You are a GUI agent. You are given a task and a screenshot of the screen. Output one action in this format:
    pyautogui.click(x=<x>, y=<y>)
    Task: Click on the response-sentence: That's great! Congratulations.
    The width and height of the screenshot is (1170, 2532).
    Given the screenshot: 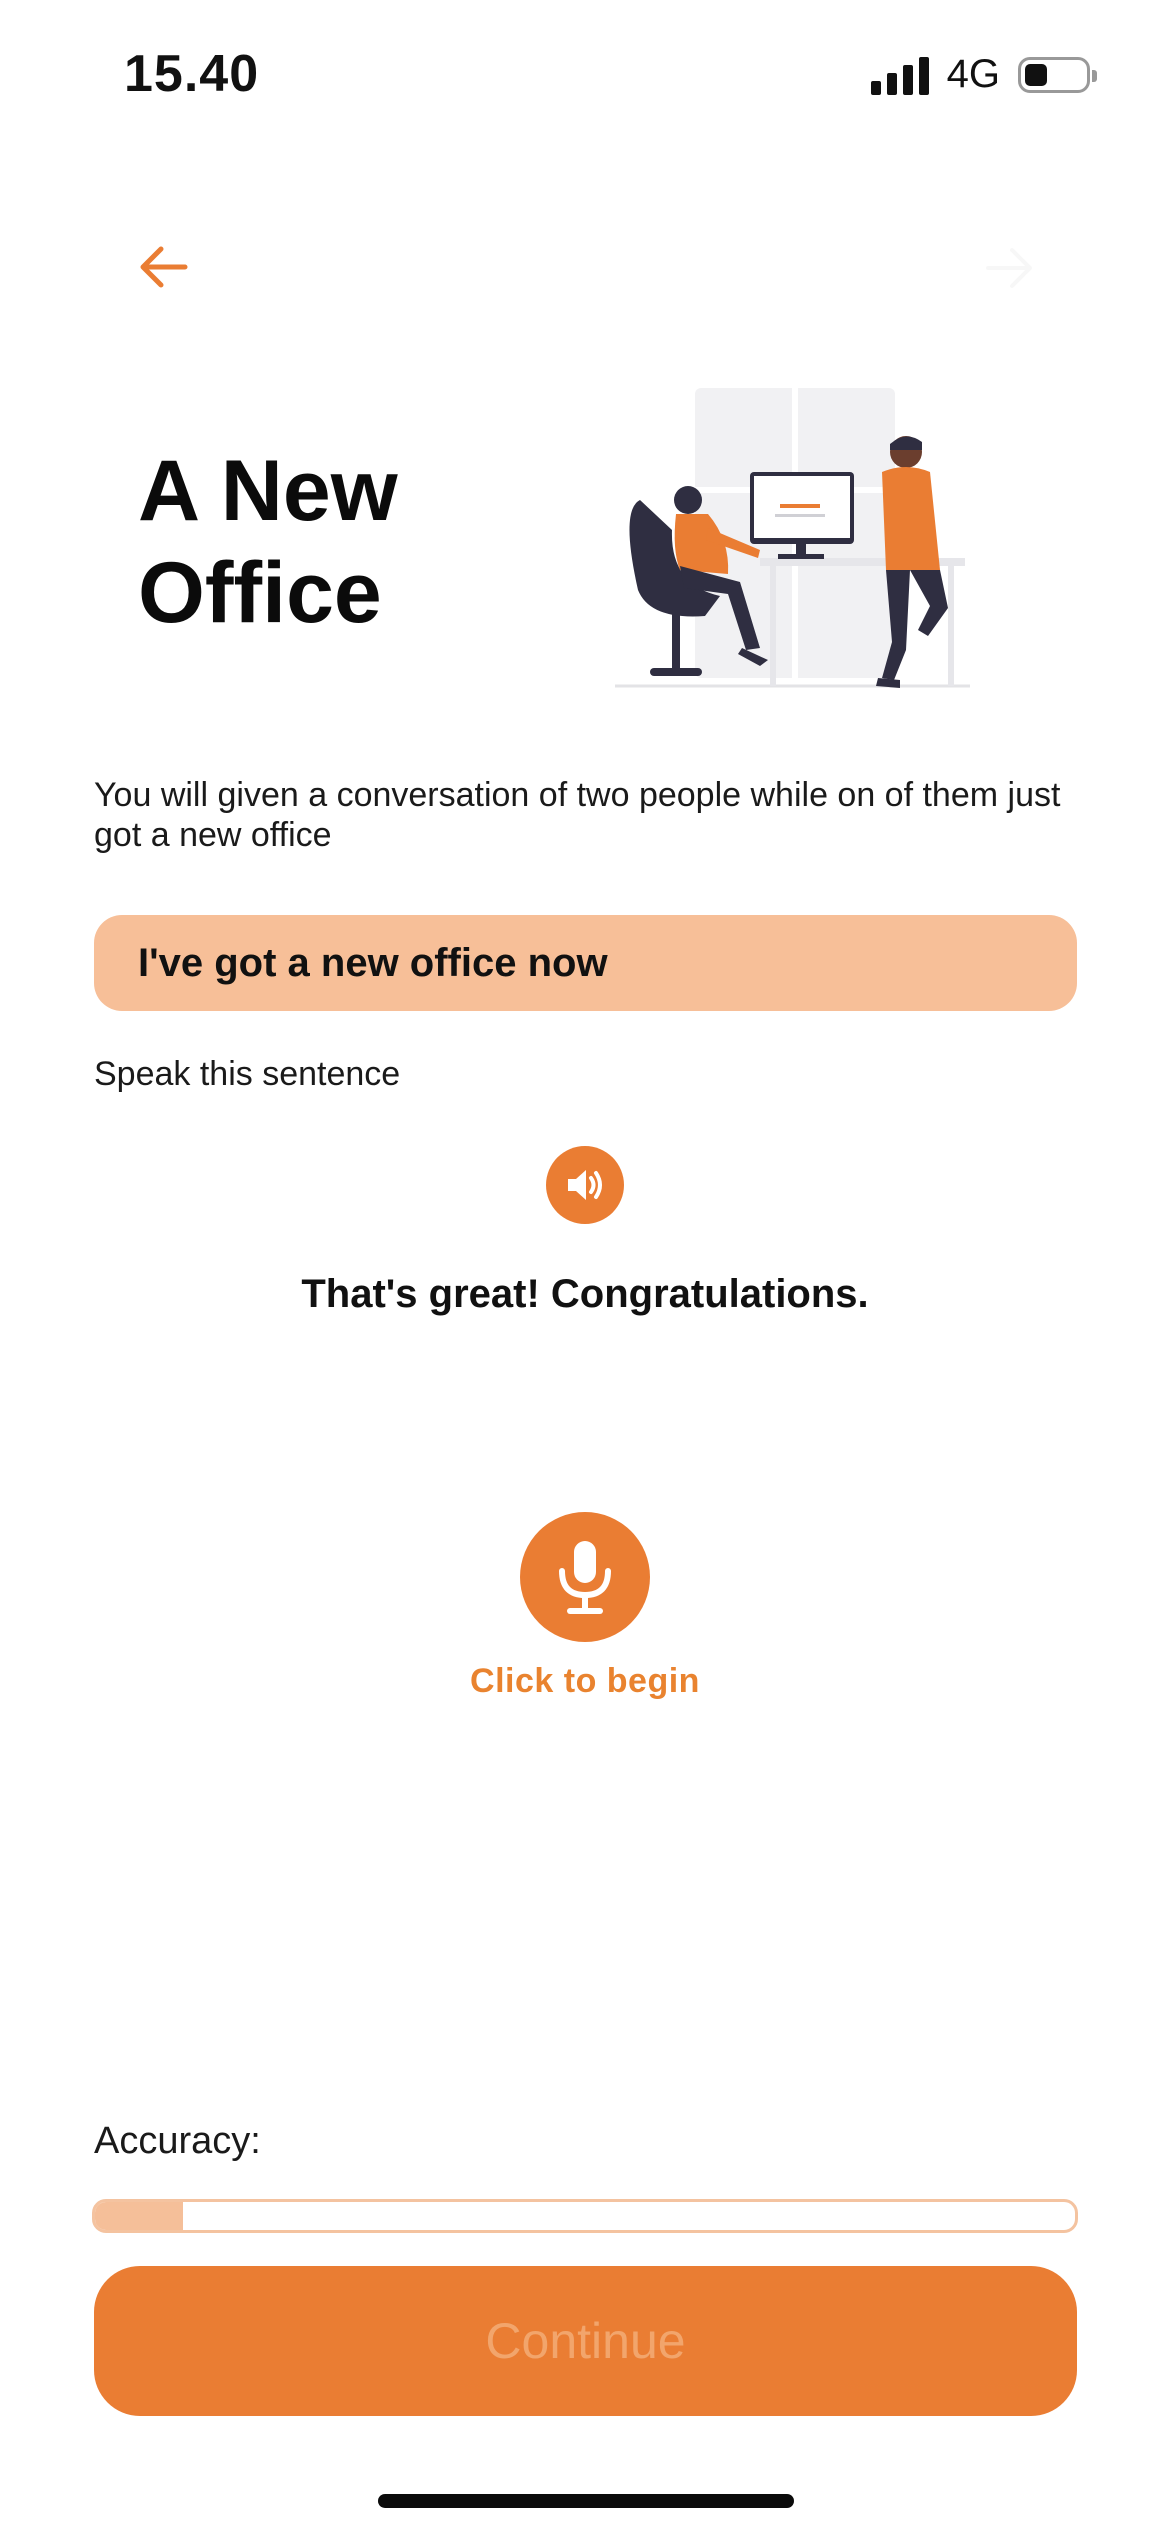 What is the action you would take?
    pyautogui.click(x=585, y=1294)
    